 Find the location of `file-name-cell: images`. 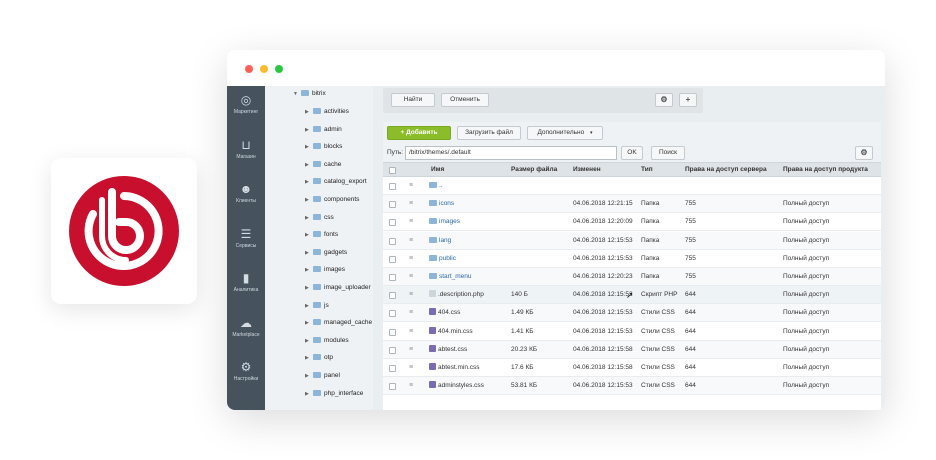

file-name-cell: images is located at coordinates (444, 222).